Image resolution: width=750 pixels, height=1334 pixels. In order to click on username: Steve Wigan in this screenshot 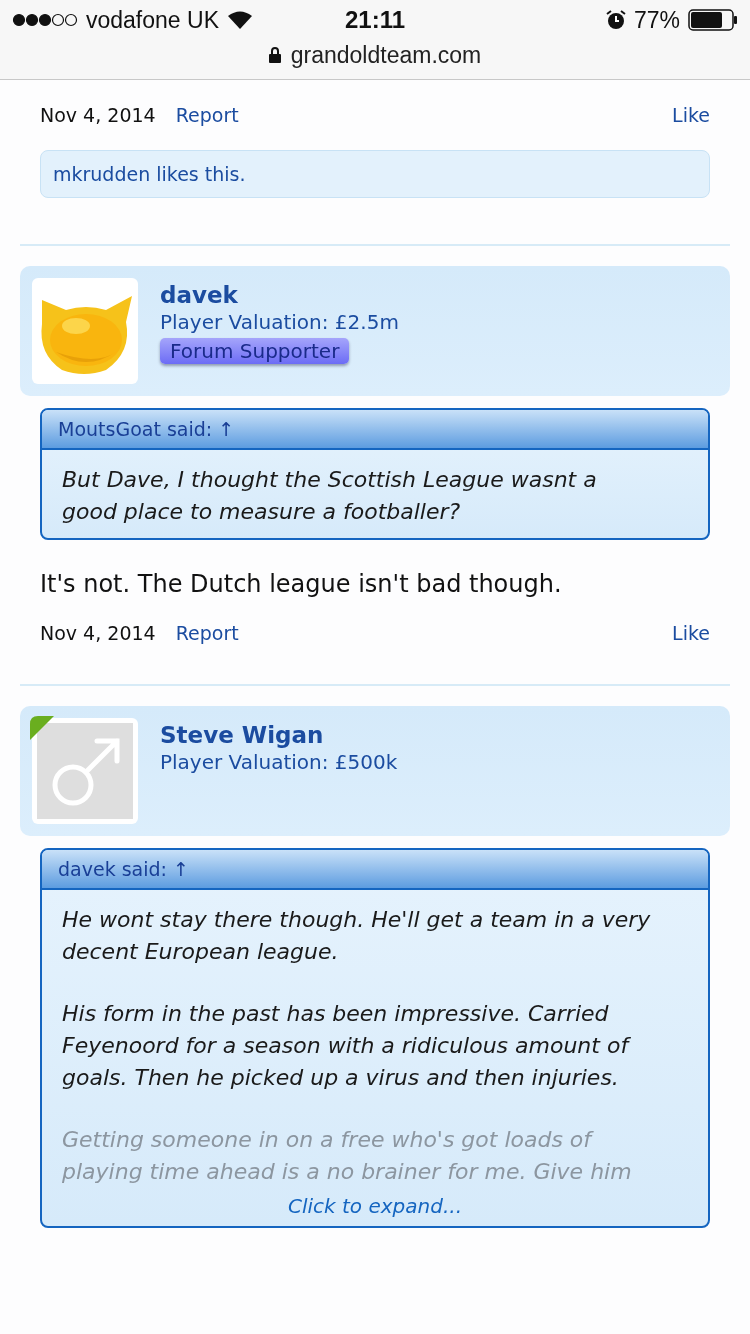, I will do `click(279, 735)`.